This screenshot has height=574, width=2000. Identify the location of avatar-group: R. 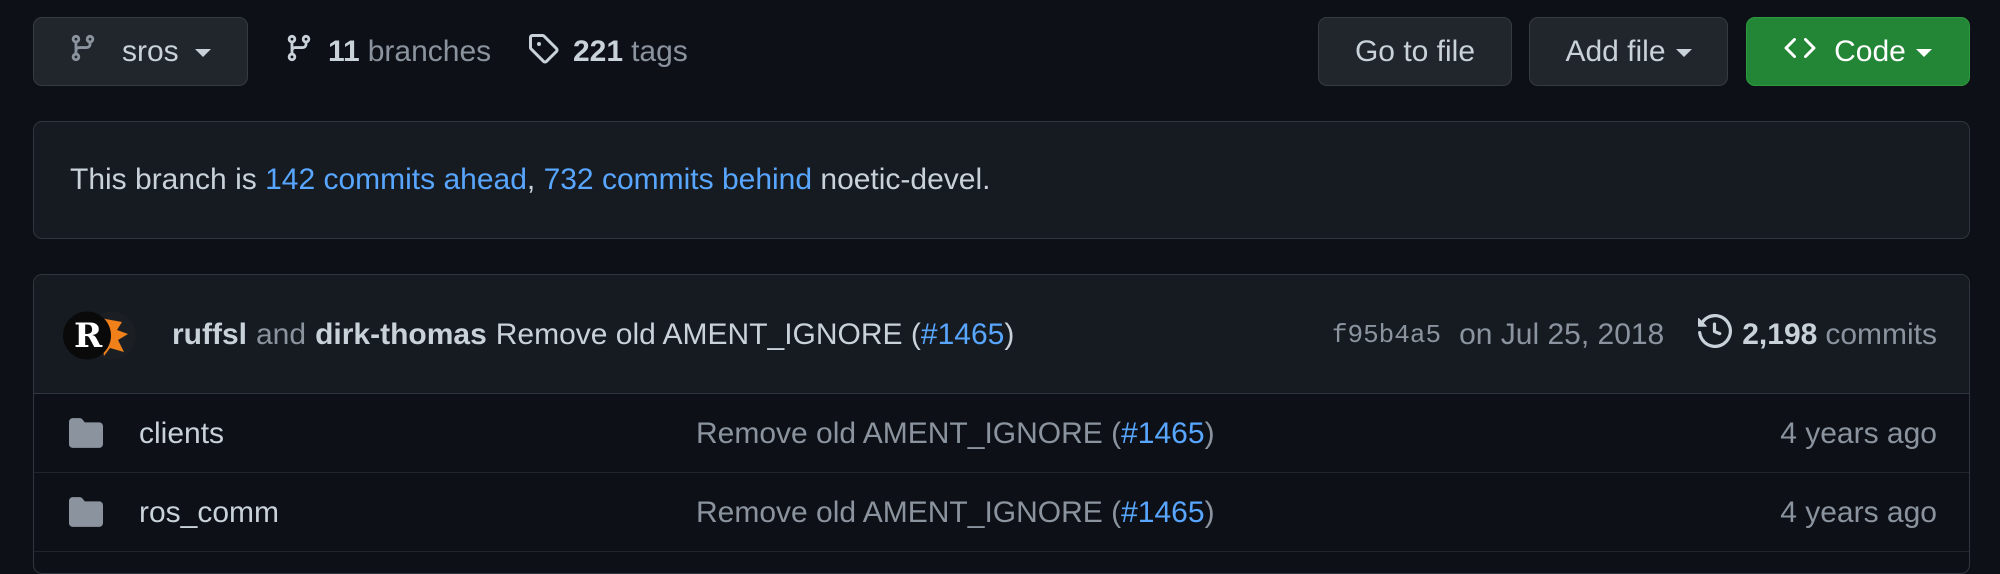
(100, 335).